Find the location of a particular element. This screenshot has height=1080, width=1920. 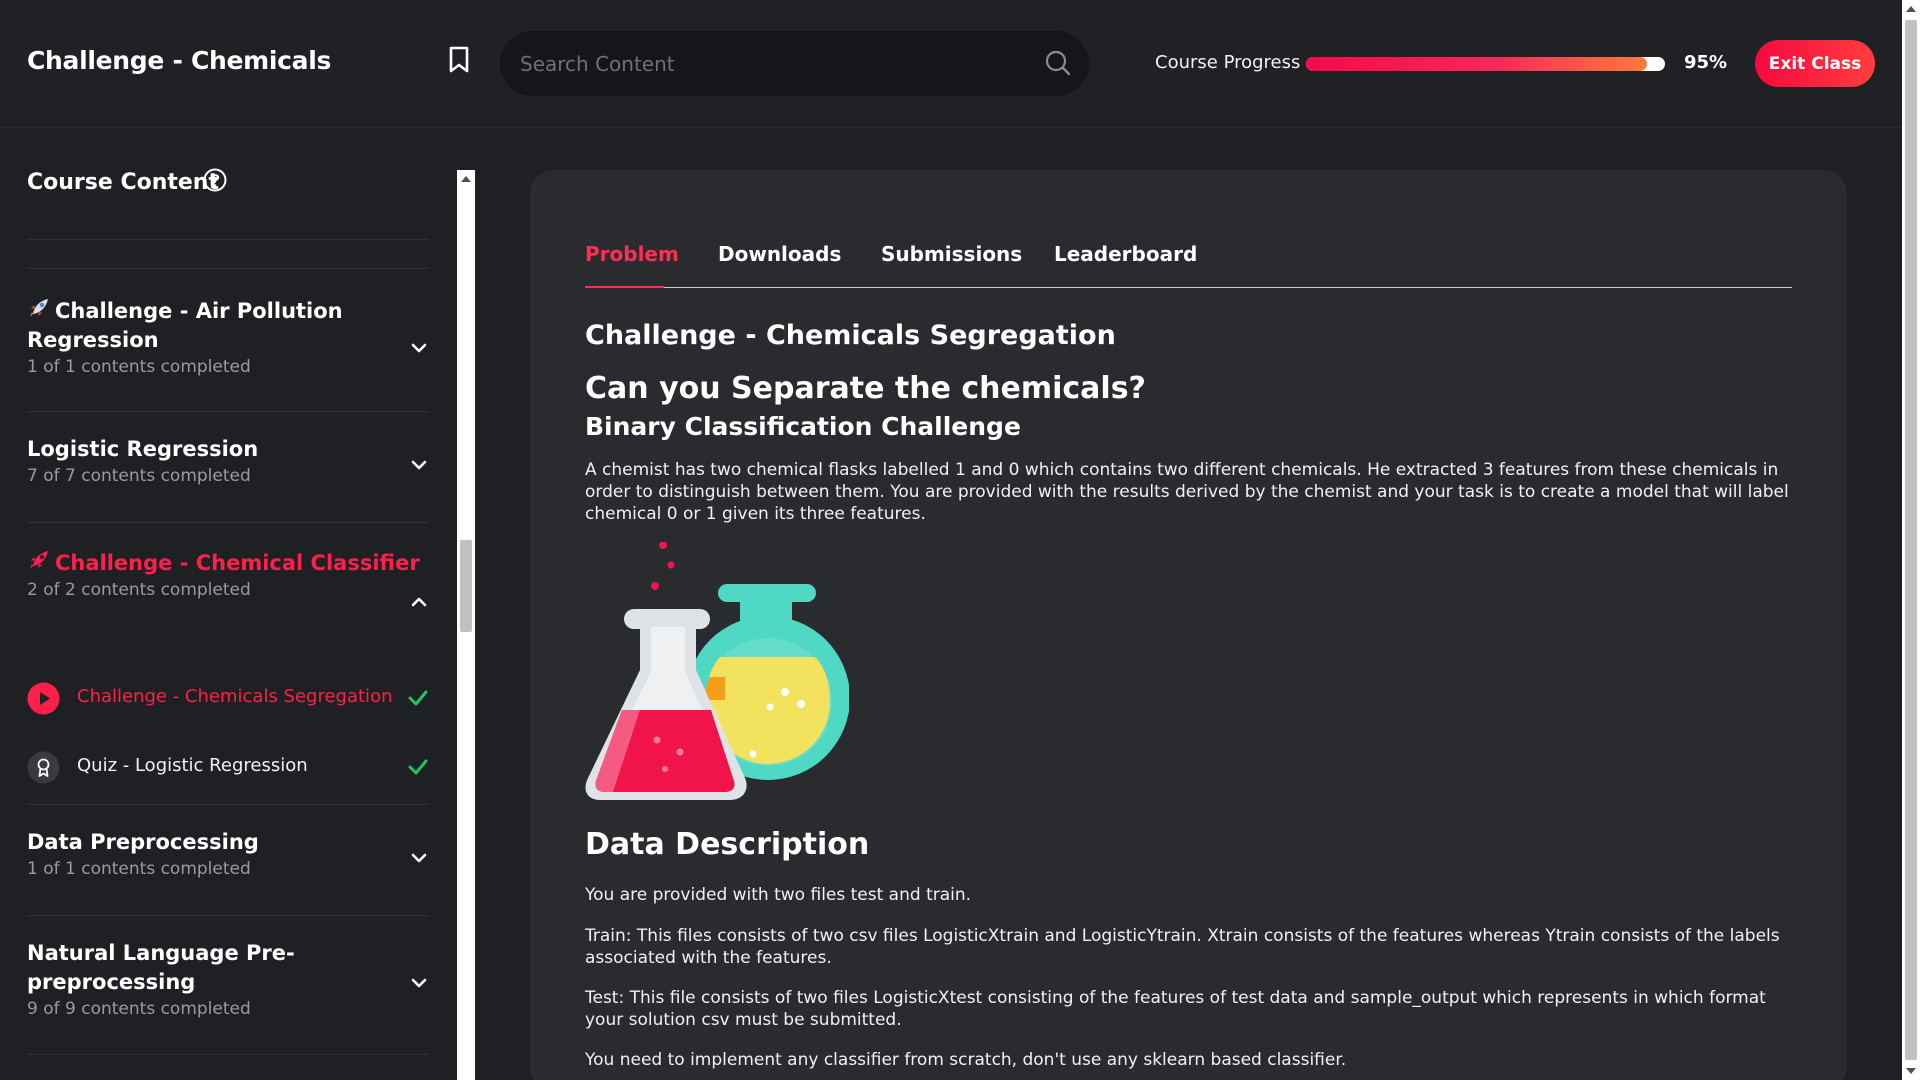

active-tab-indicator is located at coordinates (624, 287).